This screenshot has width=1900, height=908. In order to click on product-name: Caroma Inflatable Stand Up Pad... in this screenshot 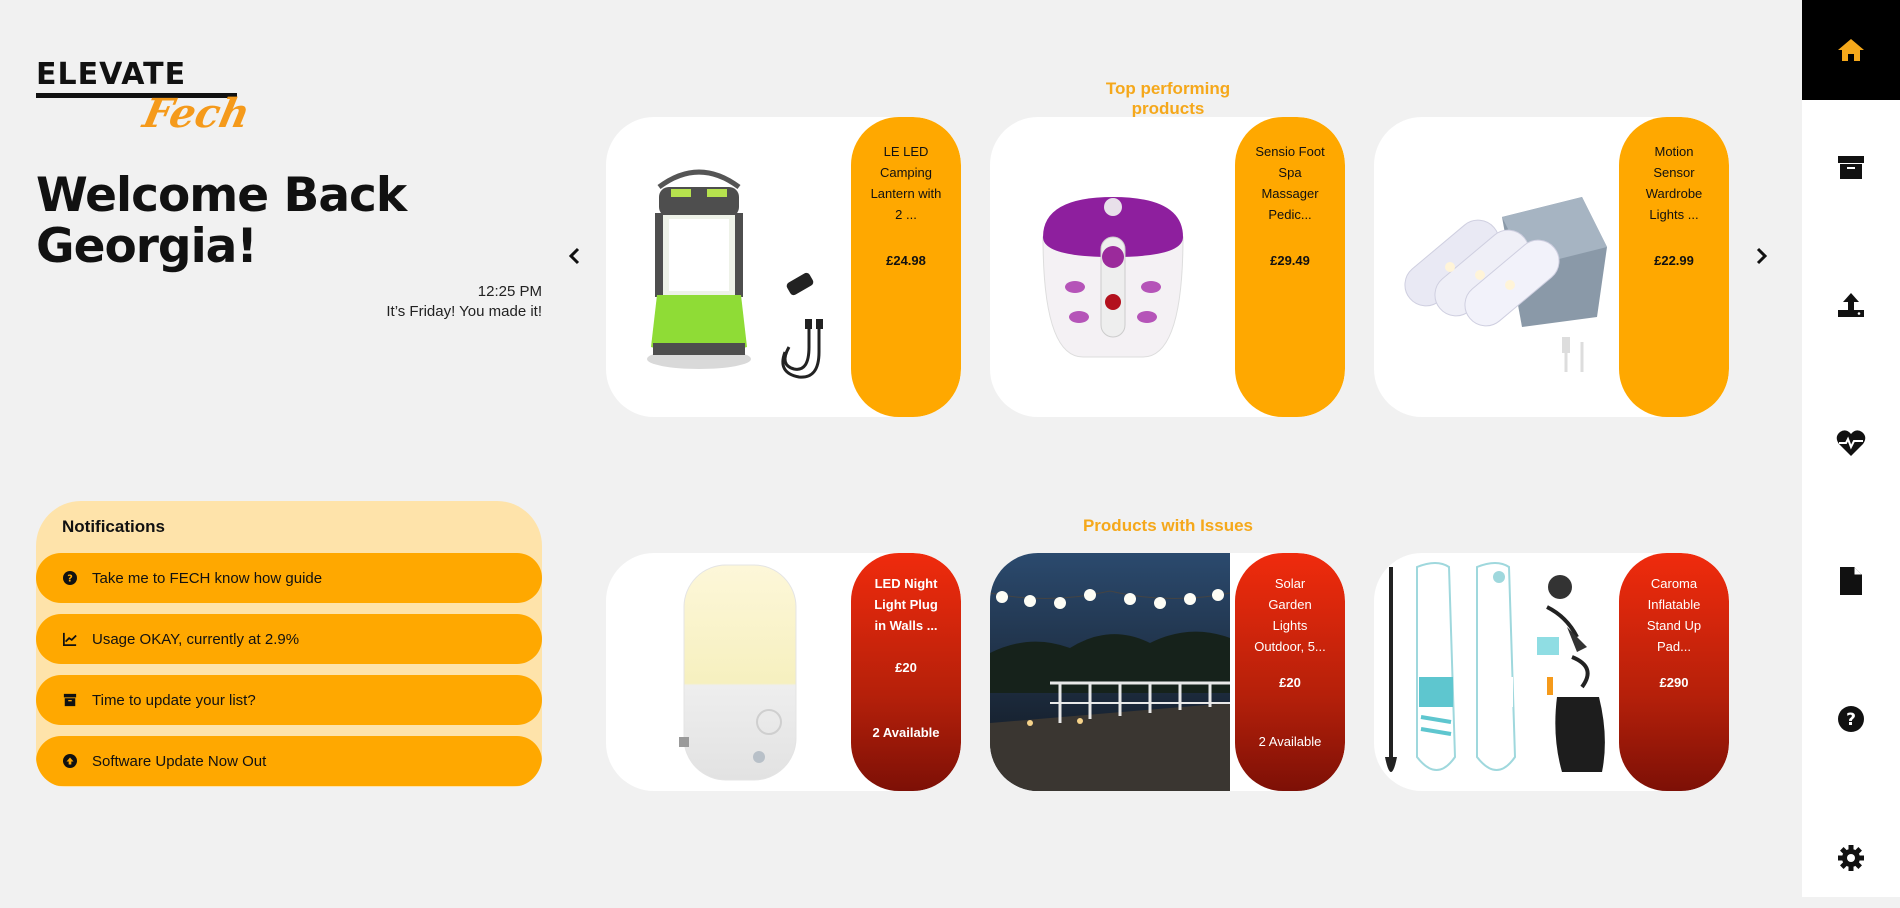, I will do `click(1674, 615)`.